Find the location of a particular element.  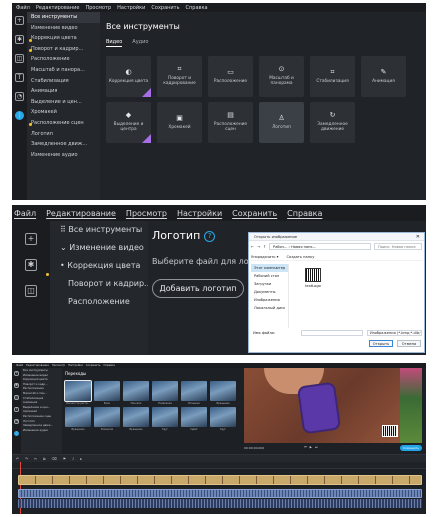

tool-tile-stabilization: ⌗ Стабилизация is located at coordinates (332, 76).